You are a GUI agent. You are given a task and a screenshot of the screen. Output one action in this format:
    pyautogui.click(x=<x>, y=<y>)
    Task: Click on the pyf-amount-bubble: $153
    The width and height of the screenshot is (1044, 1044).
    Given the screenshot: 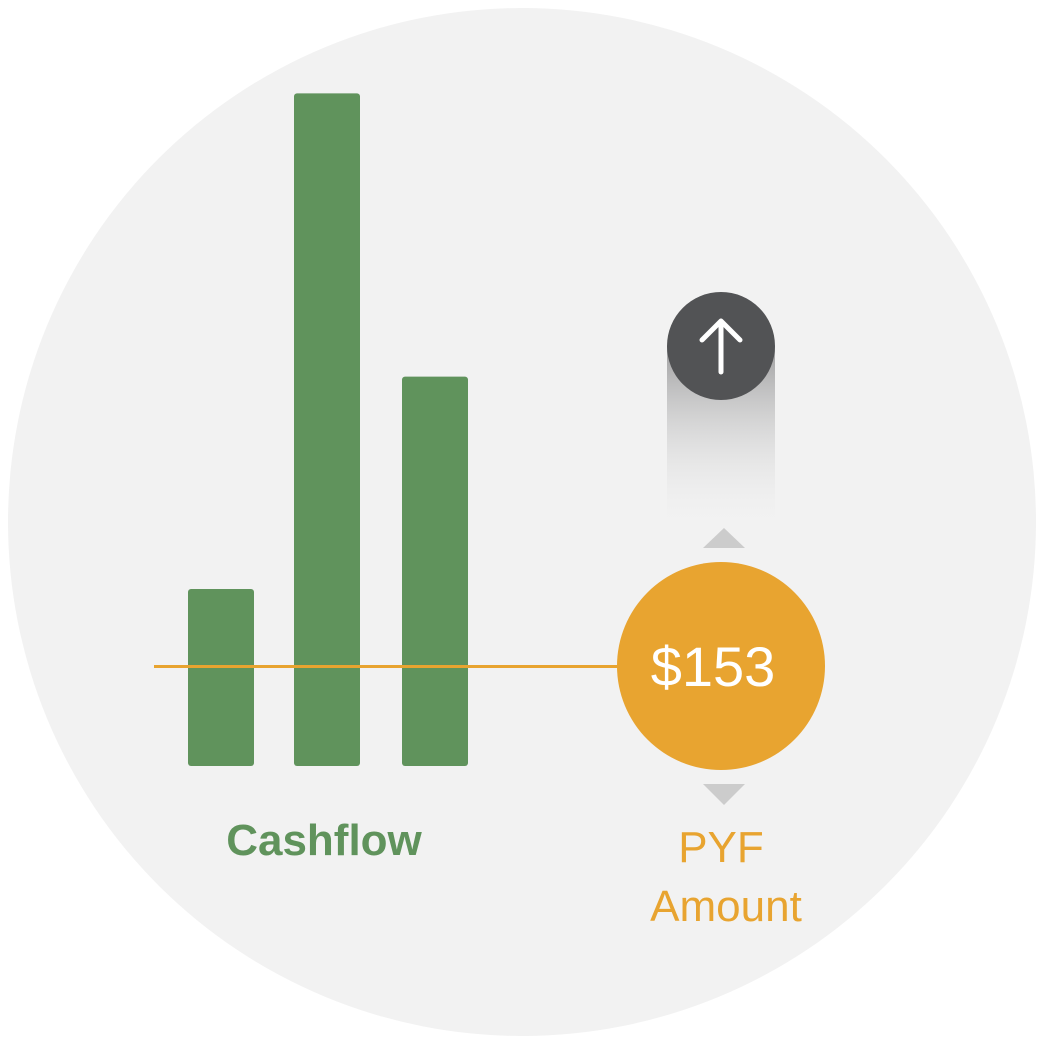 What is the action you would take?
    pyautogui.click(x=721, y=666)
    